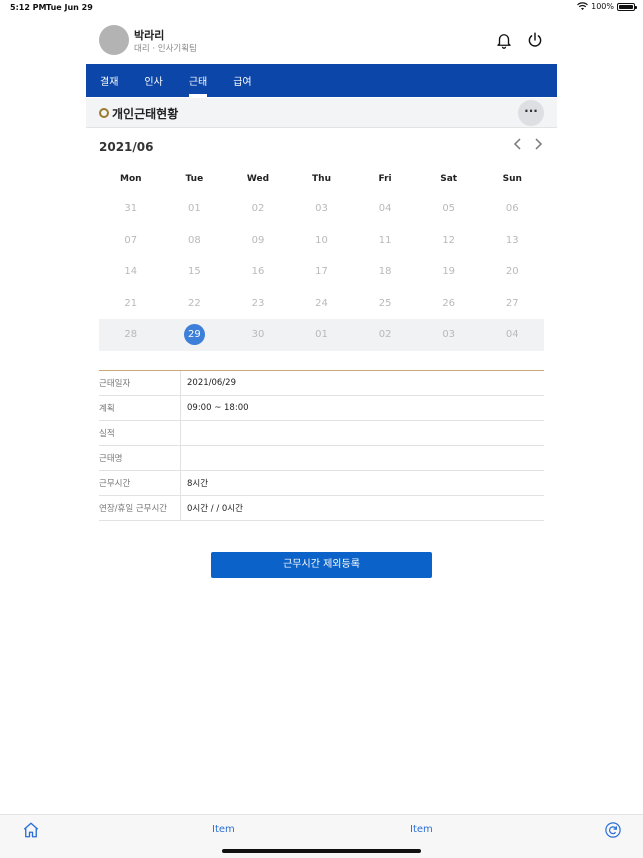  Describe the element at coordinates (321, 383) in the screenshot. I see `info-row: 근태일자 2021/06/29` at that location.